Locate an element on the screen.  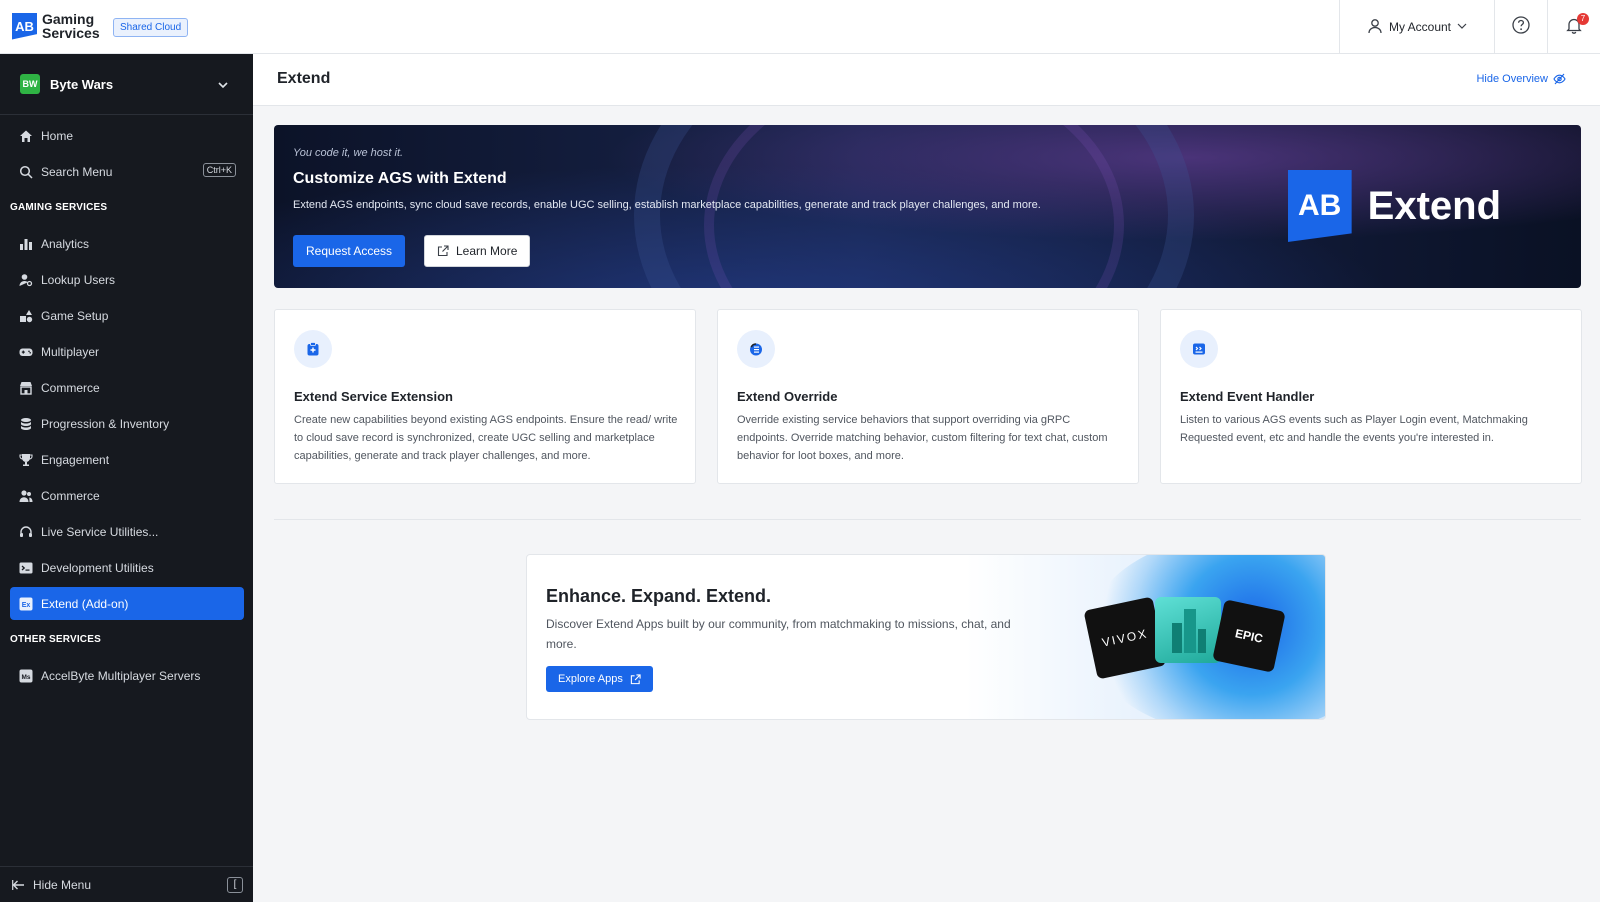
learn-more-button: Learn More is located at coordinates (477, 251).